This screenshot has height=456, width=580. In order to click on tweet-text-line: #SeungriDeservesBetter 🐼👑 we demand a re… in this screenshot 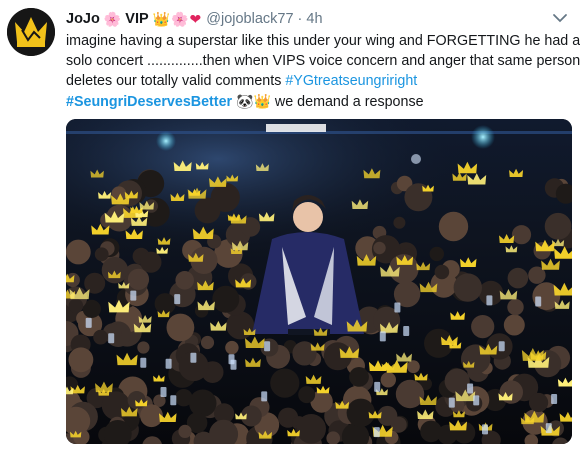, I will do `click(316, 102)`.